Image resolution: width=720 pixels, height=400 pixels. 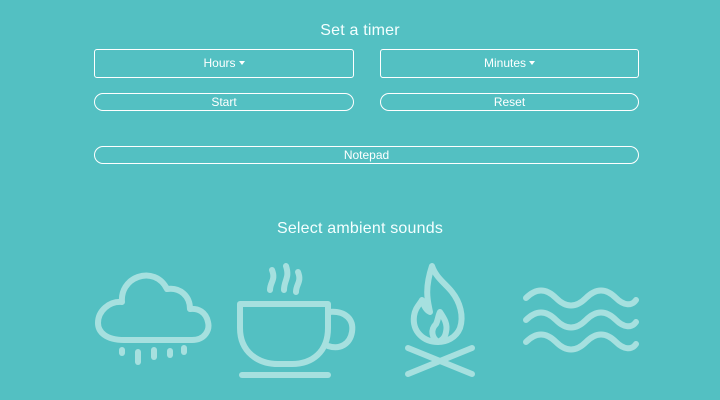 I want to click on ambient-sounds-heading: Select ambient sounds, so click(x=360, y=228).